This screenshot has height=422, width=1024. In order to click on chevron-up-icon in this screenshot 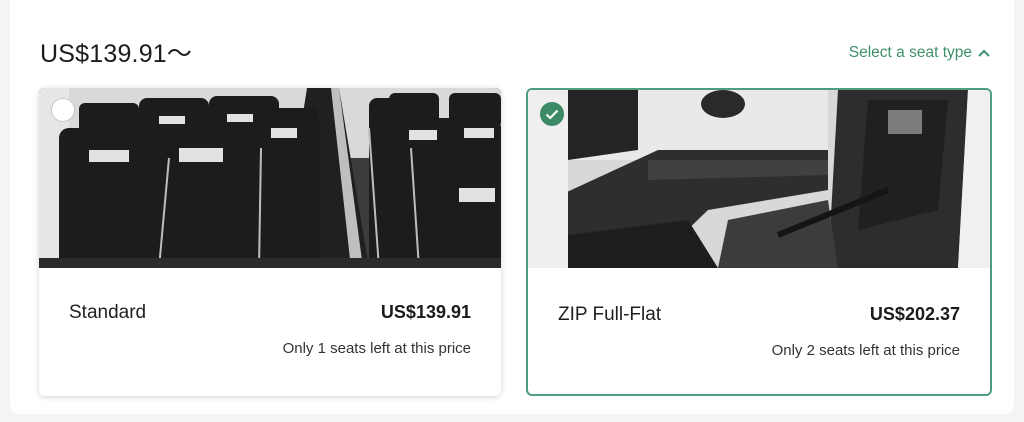, I will do `click(984, 53)`.